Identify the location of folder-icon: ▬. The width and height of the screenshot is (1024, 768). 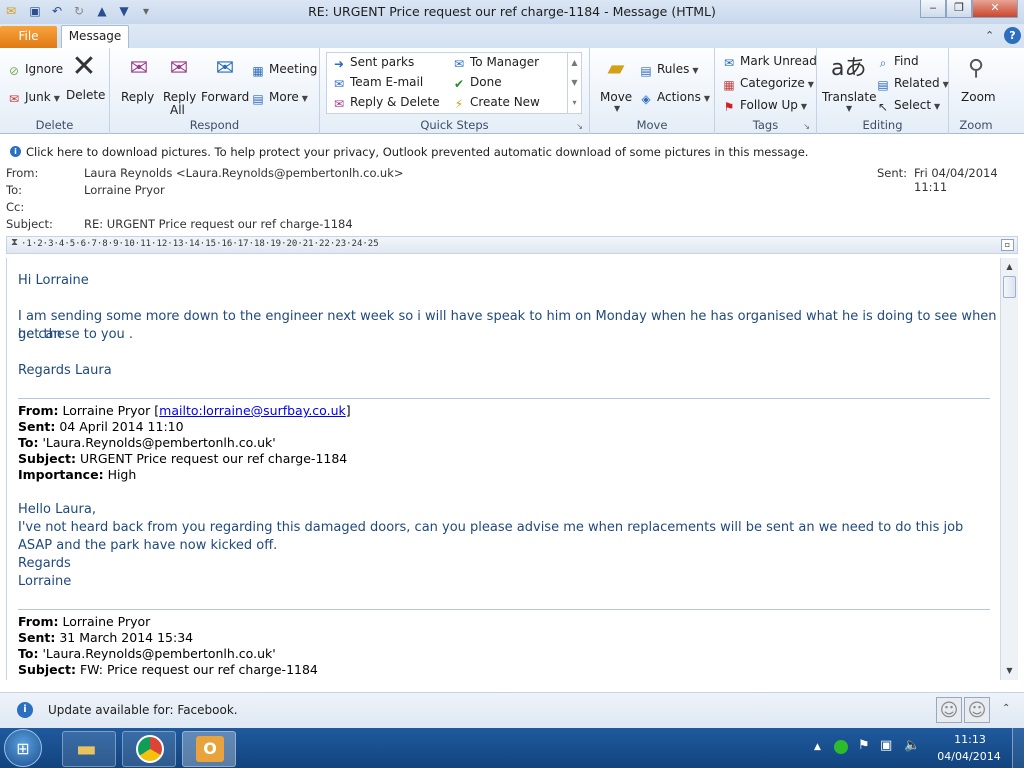
(86, 749).